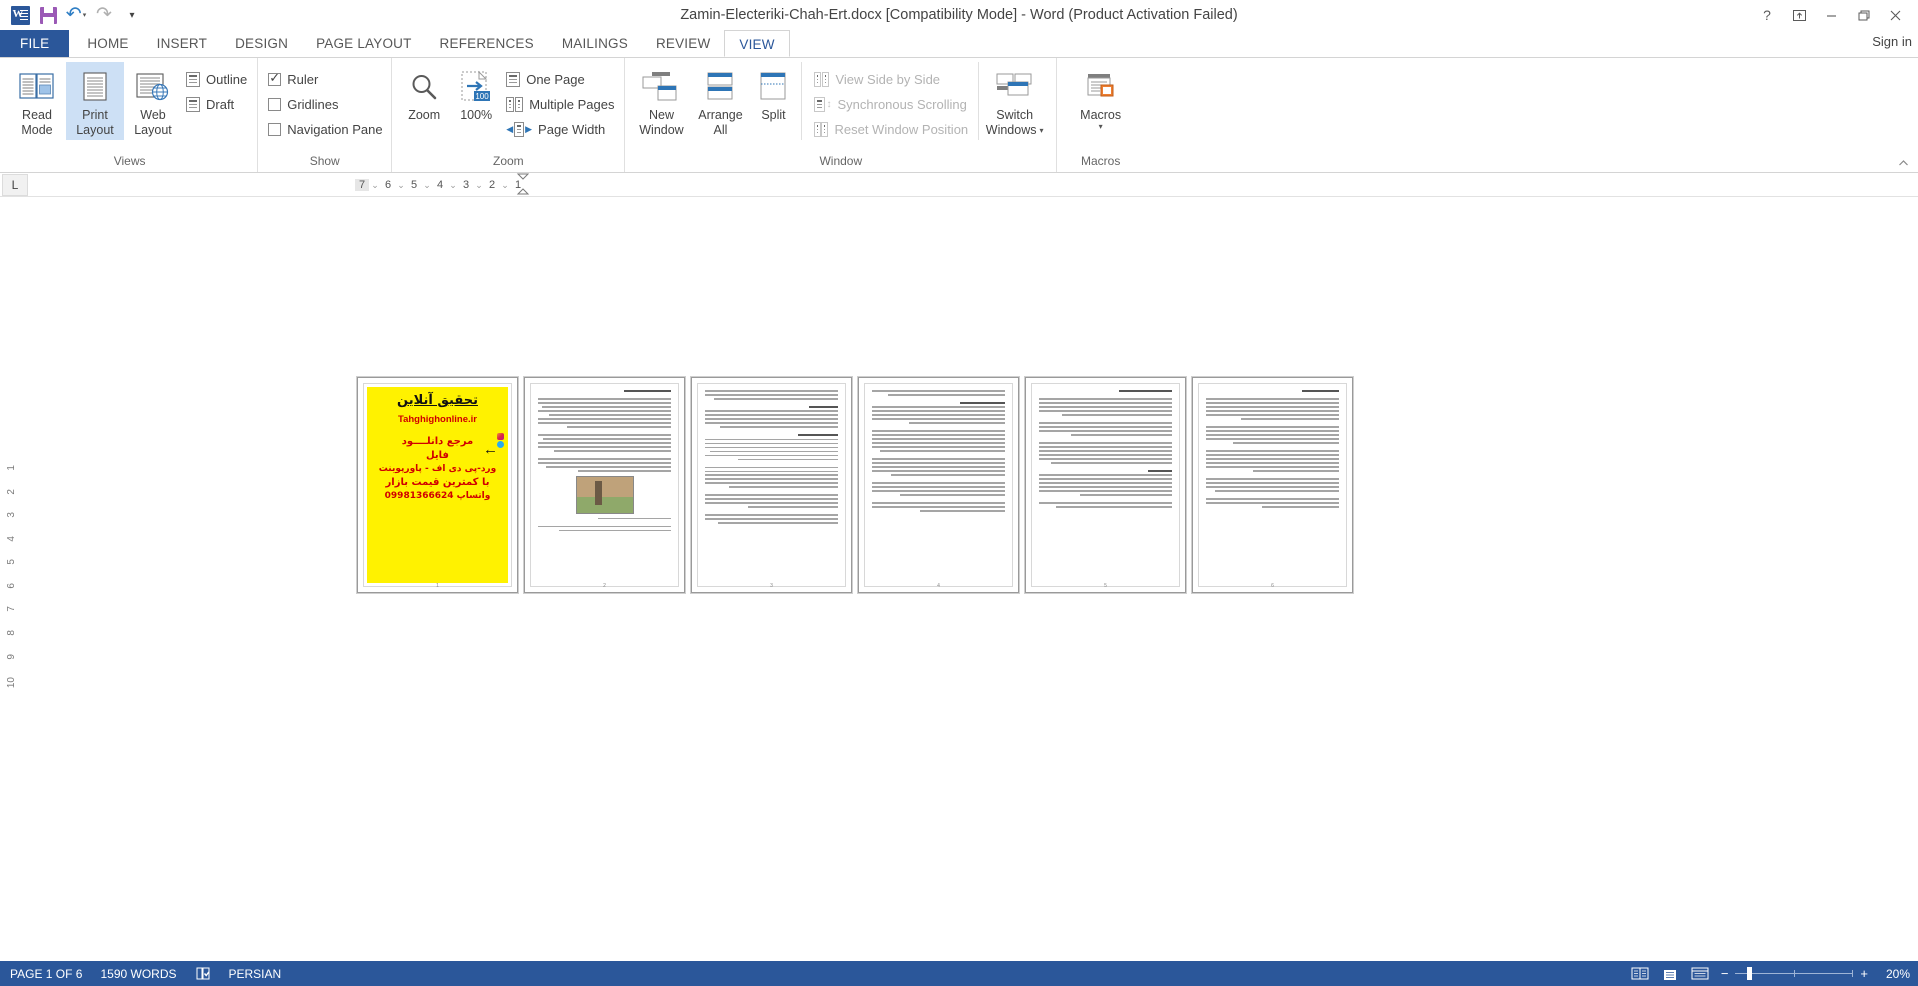 This screenshot has height=986, width=1918. I want to click on ruler-checkbox-row: Ruler, so click(325, 79).